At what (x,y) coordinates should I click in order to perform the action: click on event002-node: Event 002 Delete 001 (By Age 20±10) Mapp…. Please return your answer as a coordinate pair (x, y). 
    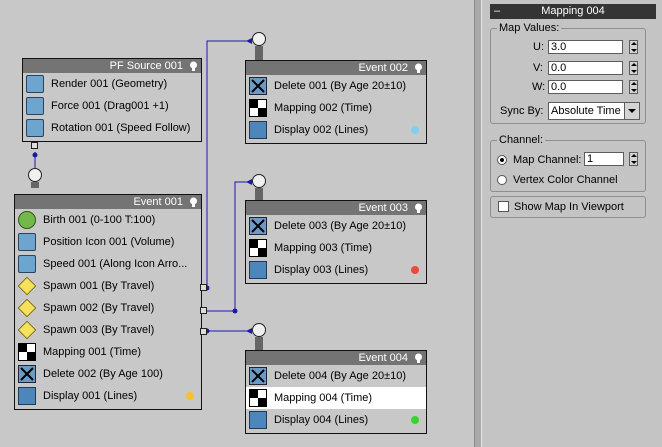
    Looking at the image, I should click on (336, 102).